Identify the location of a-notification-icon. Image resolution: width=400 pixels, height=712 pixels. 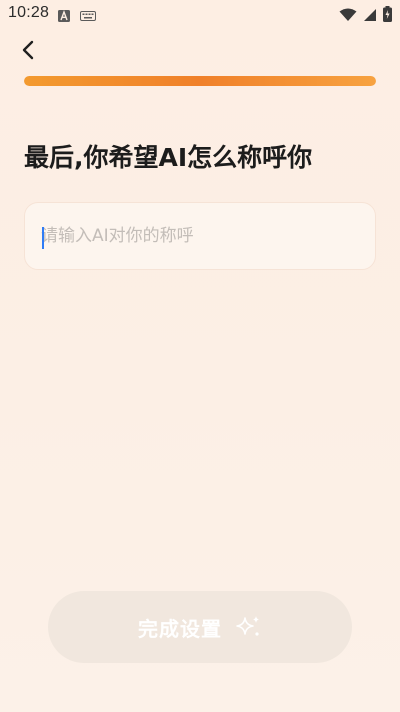
(64, 16).